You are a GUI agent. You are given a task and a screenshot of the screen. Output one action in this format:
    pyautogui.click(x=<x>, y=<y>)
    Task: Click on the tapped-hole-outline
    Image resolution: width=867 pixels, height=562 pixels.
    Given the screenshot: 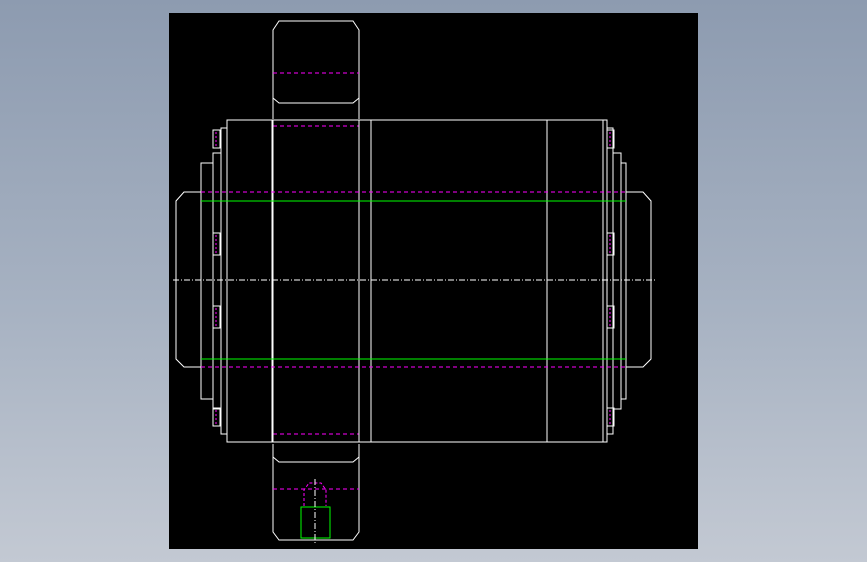 What is the action you would take?
    pyautogui.click(x=315, y=522)
    